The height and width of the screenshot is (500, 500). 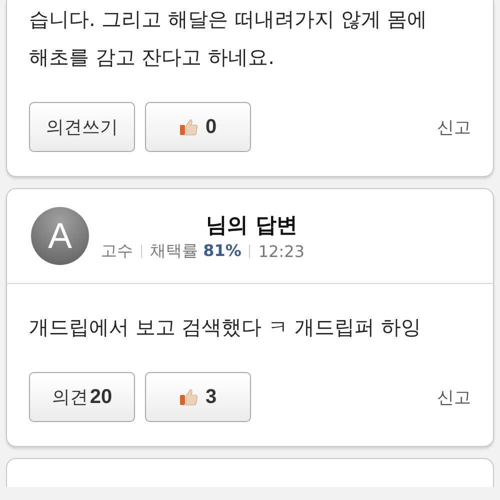 What do you see at coordinates (117, 251) in the screenshot?
I see `rank-label: 고수` at bounding box center [117, 251].